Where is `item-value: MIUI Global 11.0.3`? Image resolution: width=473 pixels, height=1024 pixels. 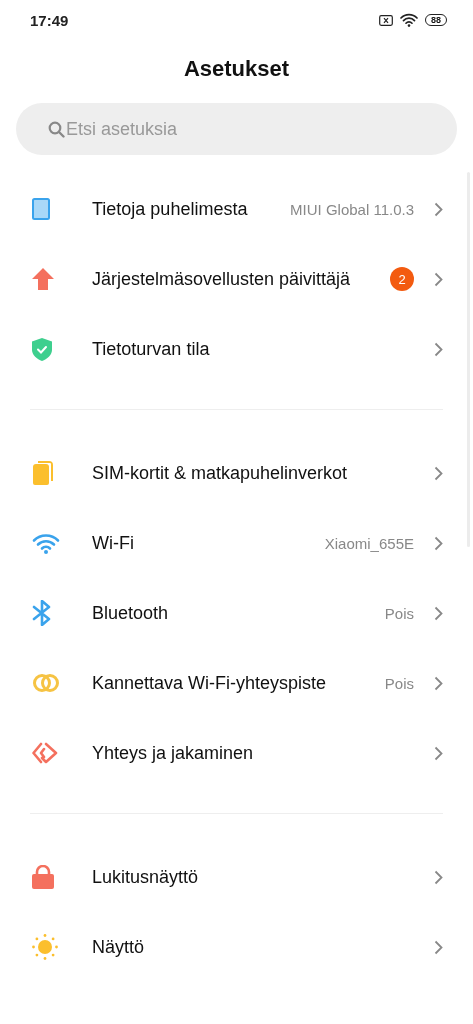 item-value: MIUI Global 11.0.3 is located at coordinates (352, 209).